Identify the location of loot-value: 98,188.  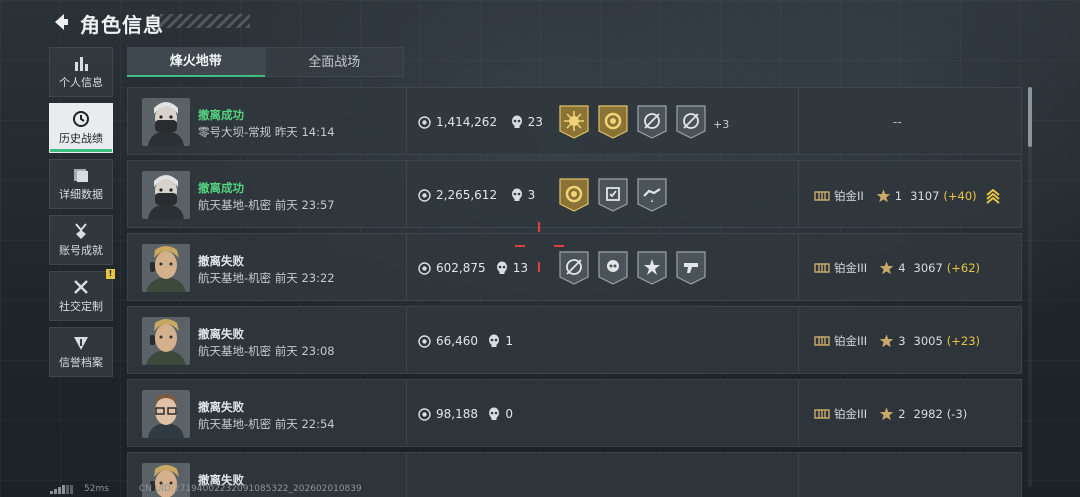
(457, 414).